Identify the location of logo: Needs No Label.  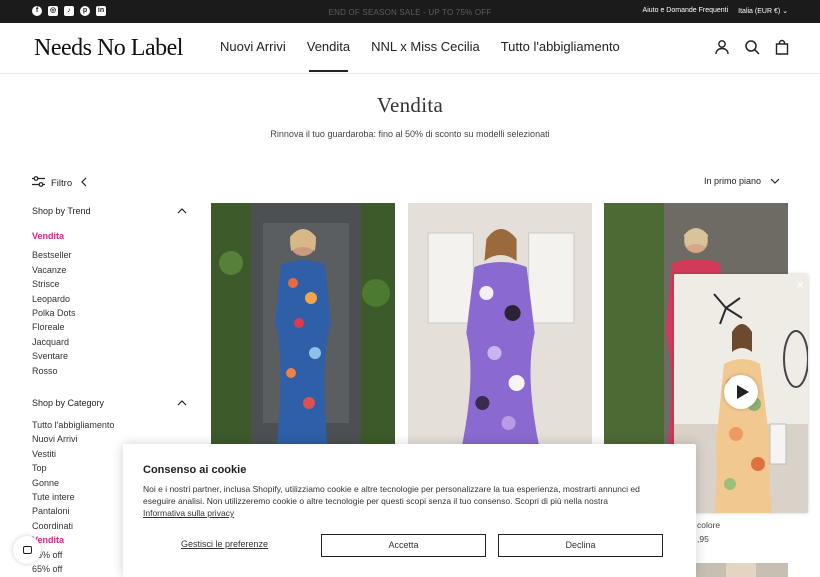
(108, 48).